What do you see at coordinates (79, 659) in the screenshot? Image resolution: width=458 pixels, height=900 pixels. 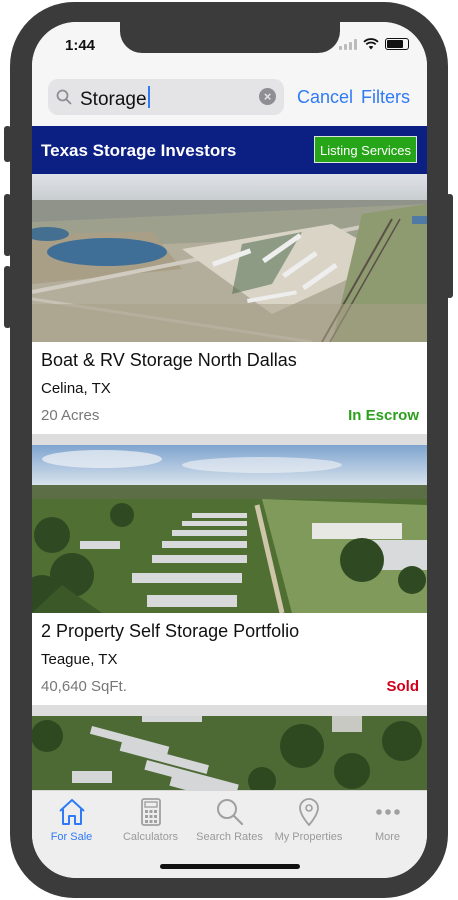 I see `listing-location: Teague, TX` at bounding box center [79, 659].